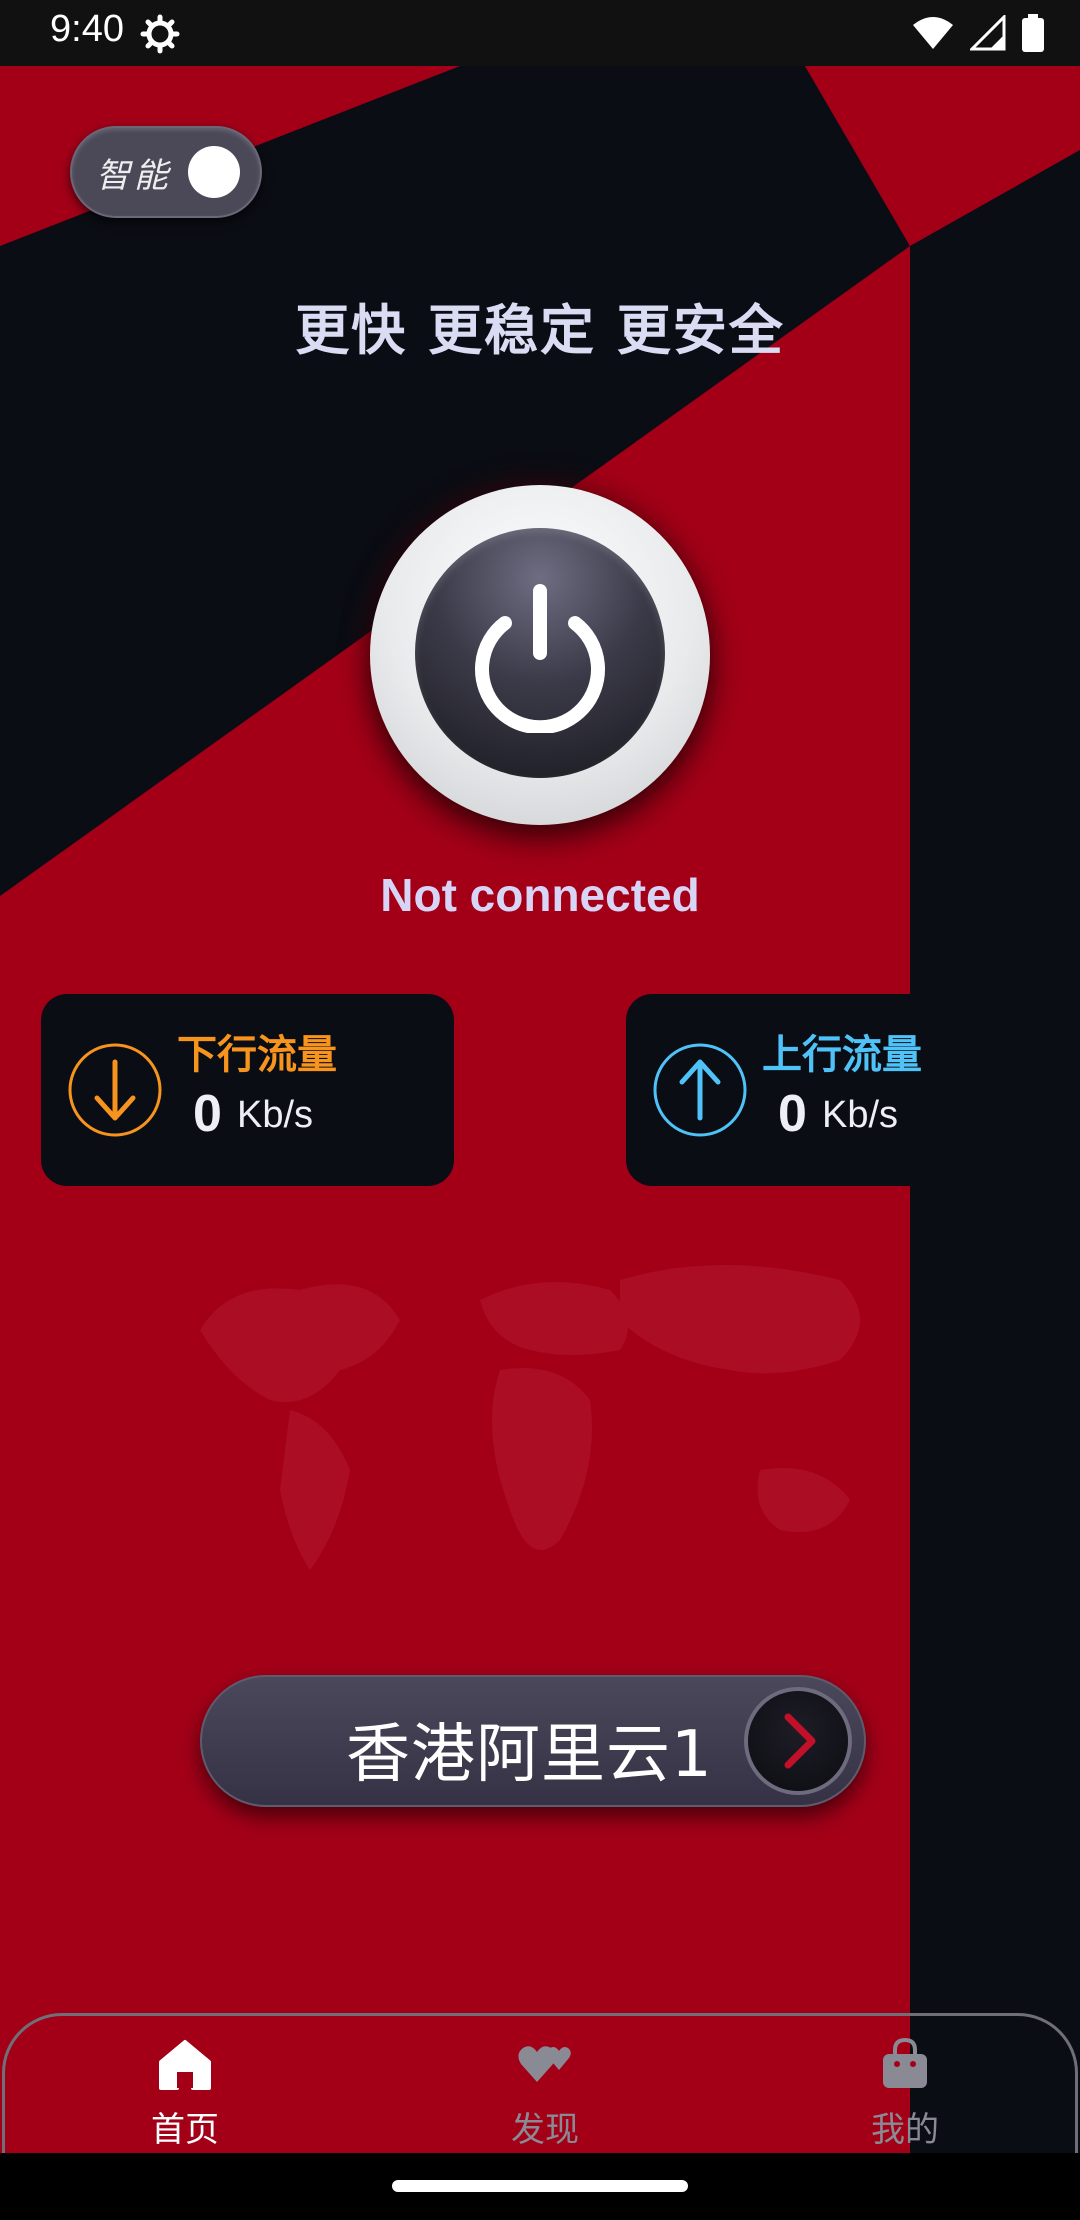 Image resolution: width=1080 pixels, height=2220 pixels. I want to click on world-map-graphic, so click(530, 1417).